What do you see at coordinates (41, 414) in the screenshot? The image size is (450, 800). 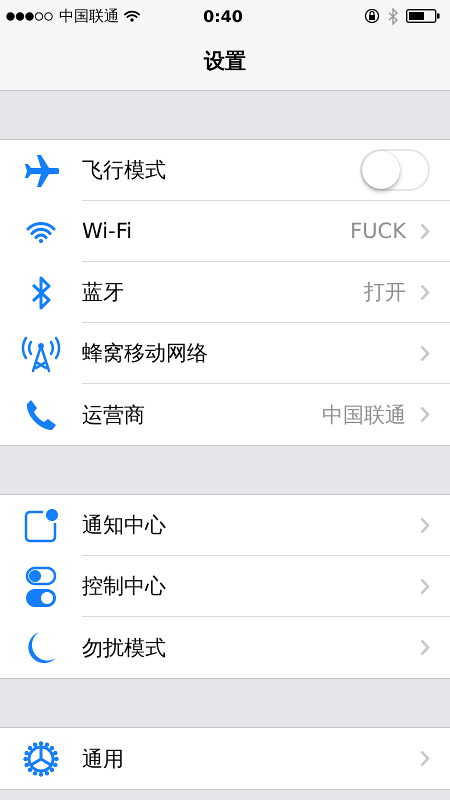 I see `phone-icon` at bounding box center [41, 414].